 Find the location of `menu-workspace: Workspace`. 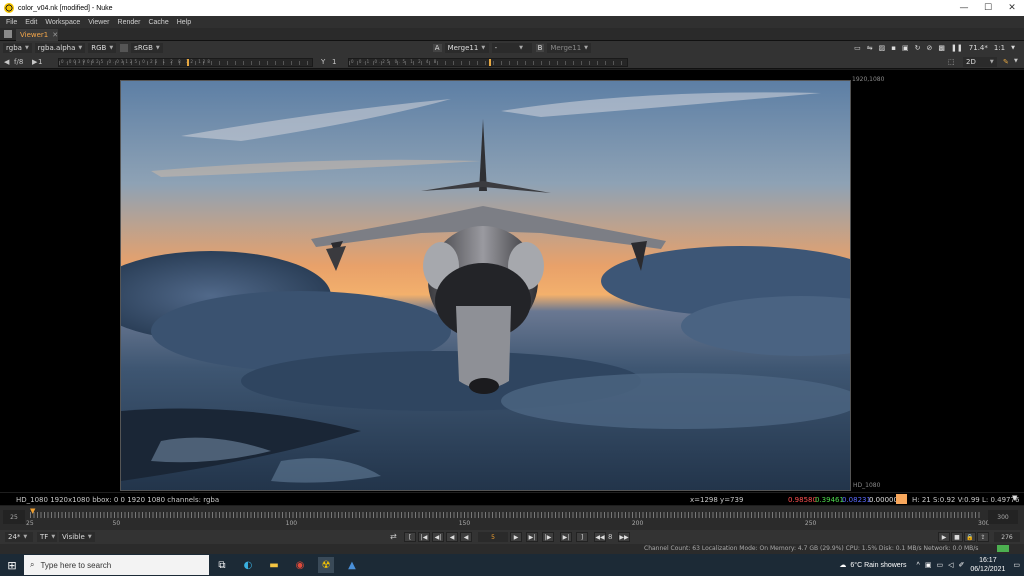

menu-workspace: Workspace is located at coordinates (62, 22).